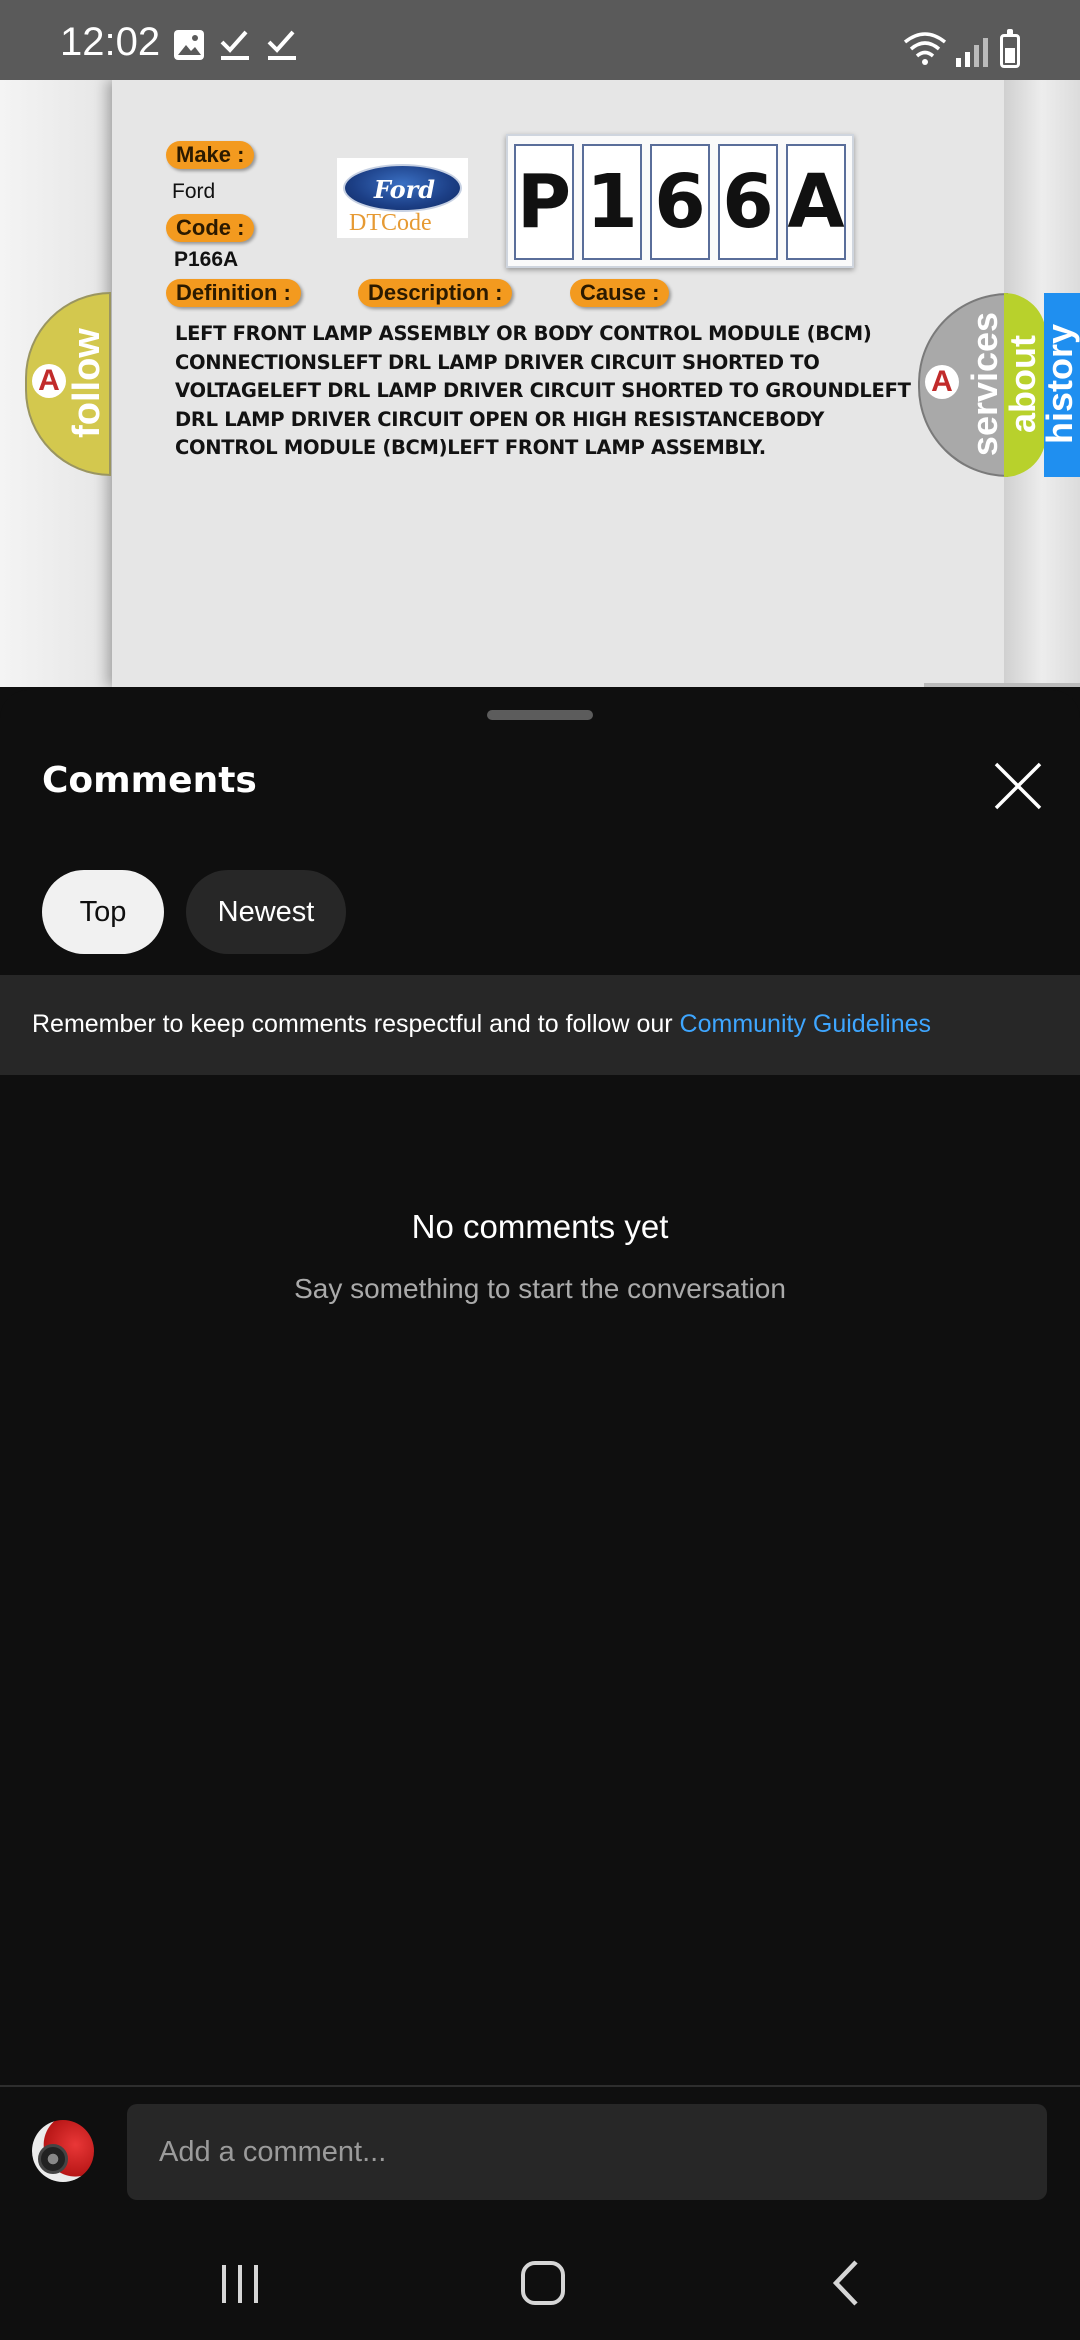  I want to click on community-guidelines-link: Community Guidelines, so click(806, 1024).